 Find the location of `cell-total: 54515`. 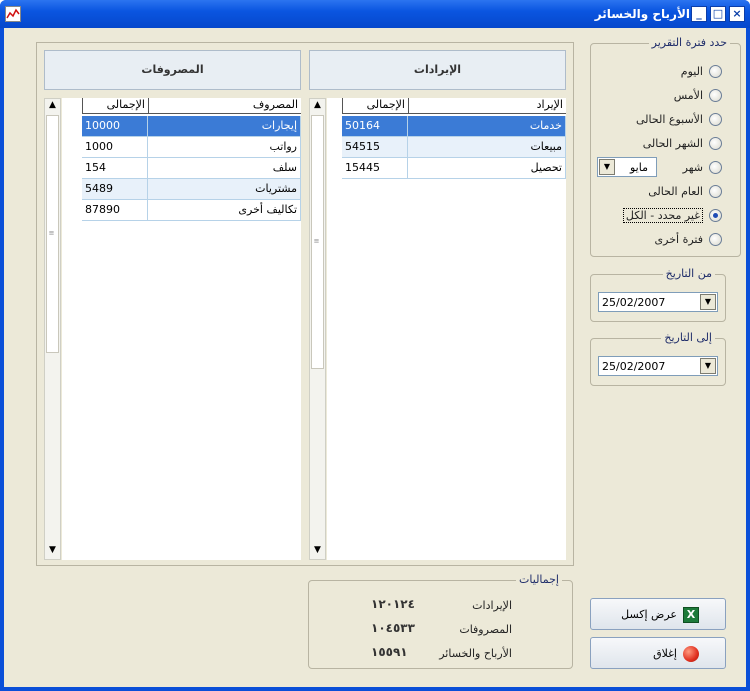

cell-total: 54515 is located at coordinates (375, 147).